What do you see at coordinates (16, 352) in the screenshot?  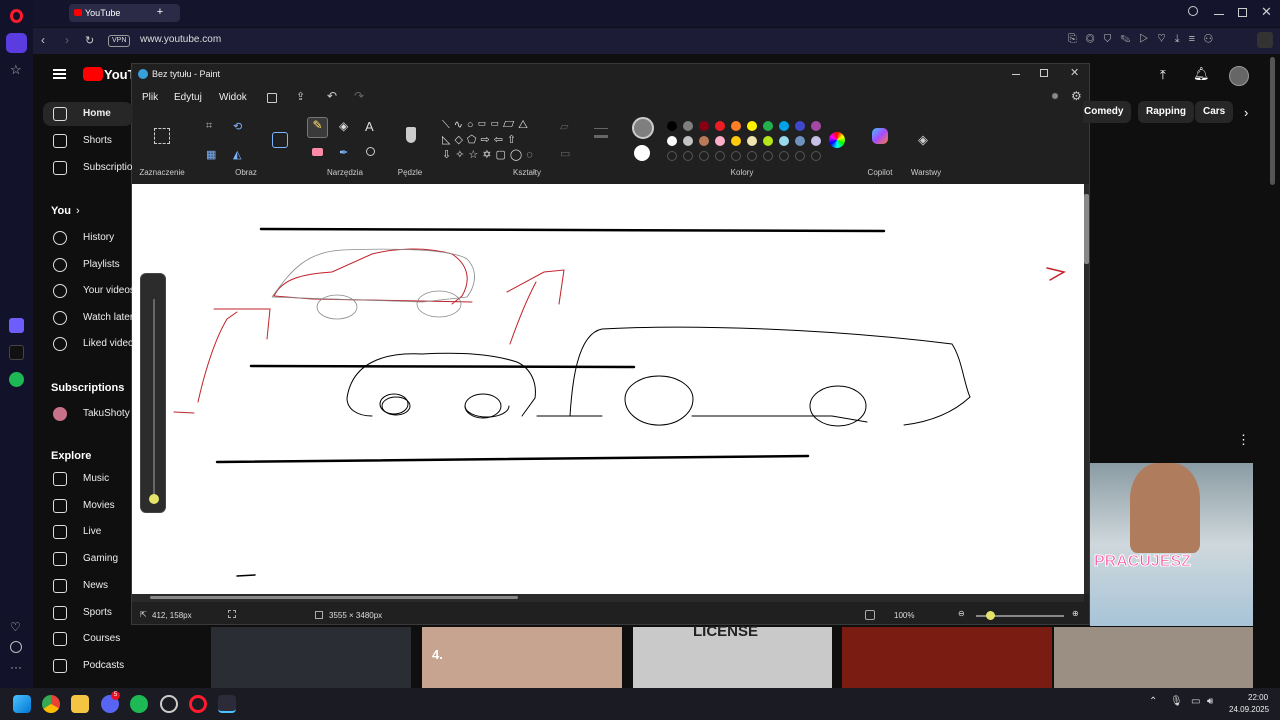 I see `tiktok-icon` at bounding box center [16, 352].